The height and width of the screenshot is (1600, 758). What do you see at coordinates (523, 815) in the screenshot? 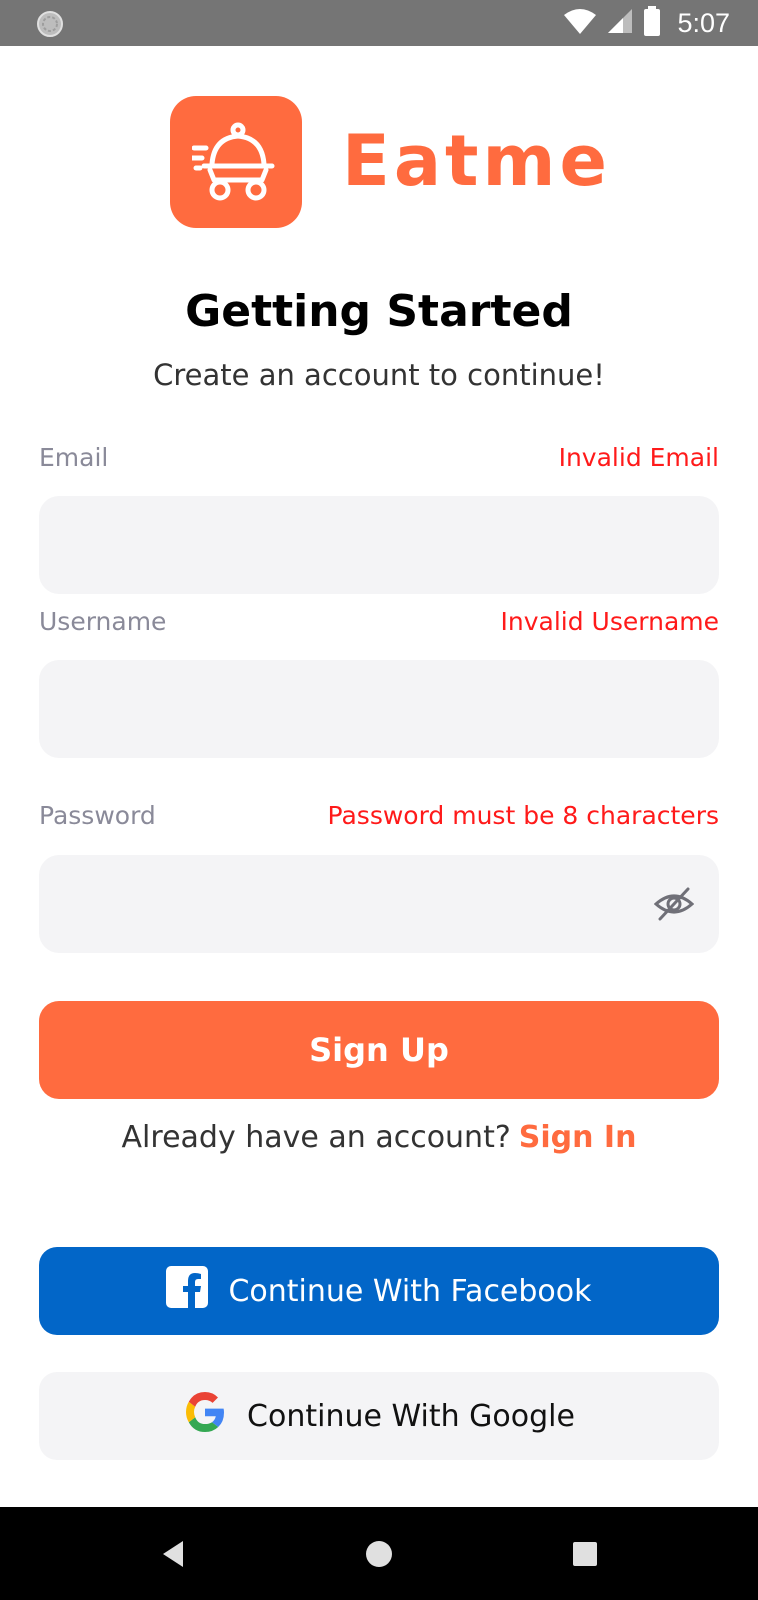
I see `password-error: Password must be 8 characters` at bounding box center [523, 815].